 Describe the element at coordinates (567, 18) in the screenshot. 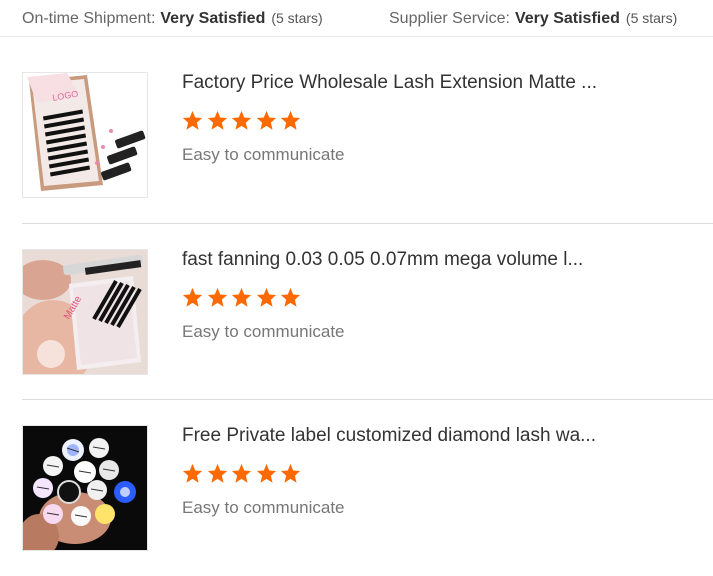

I see `supplier-service-value: Very Satisfied` at that location.